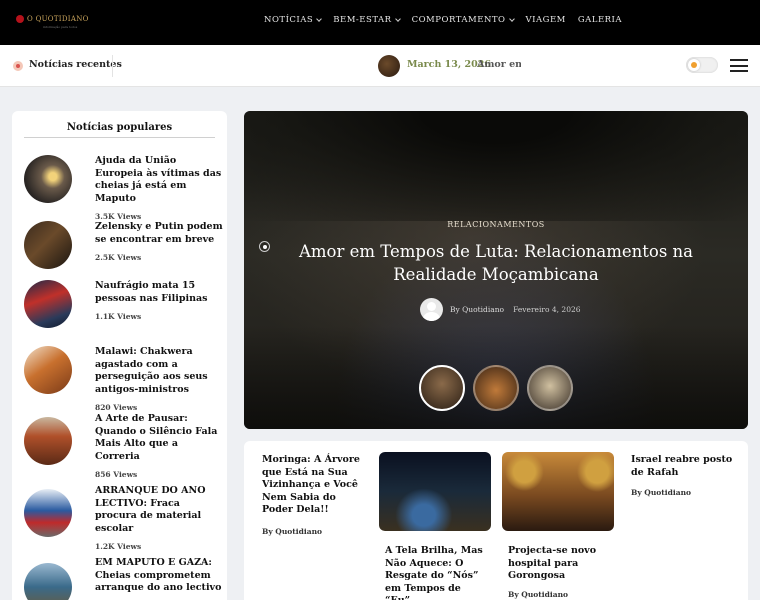 The height and width of the screenshot is (600, 760). What do you see at coordinates (477, 309) in the screenshot?
I see `hero-author: By Quotidiano` at bounding box center [477, 309].